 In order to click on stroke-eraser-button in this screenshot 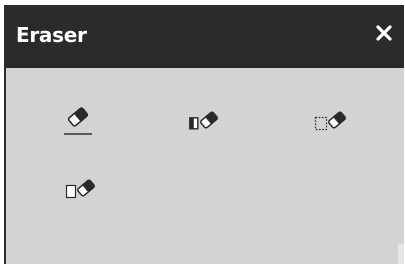, I will do `click(78, 121)`.